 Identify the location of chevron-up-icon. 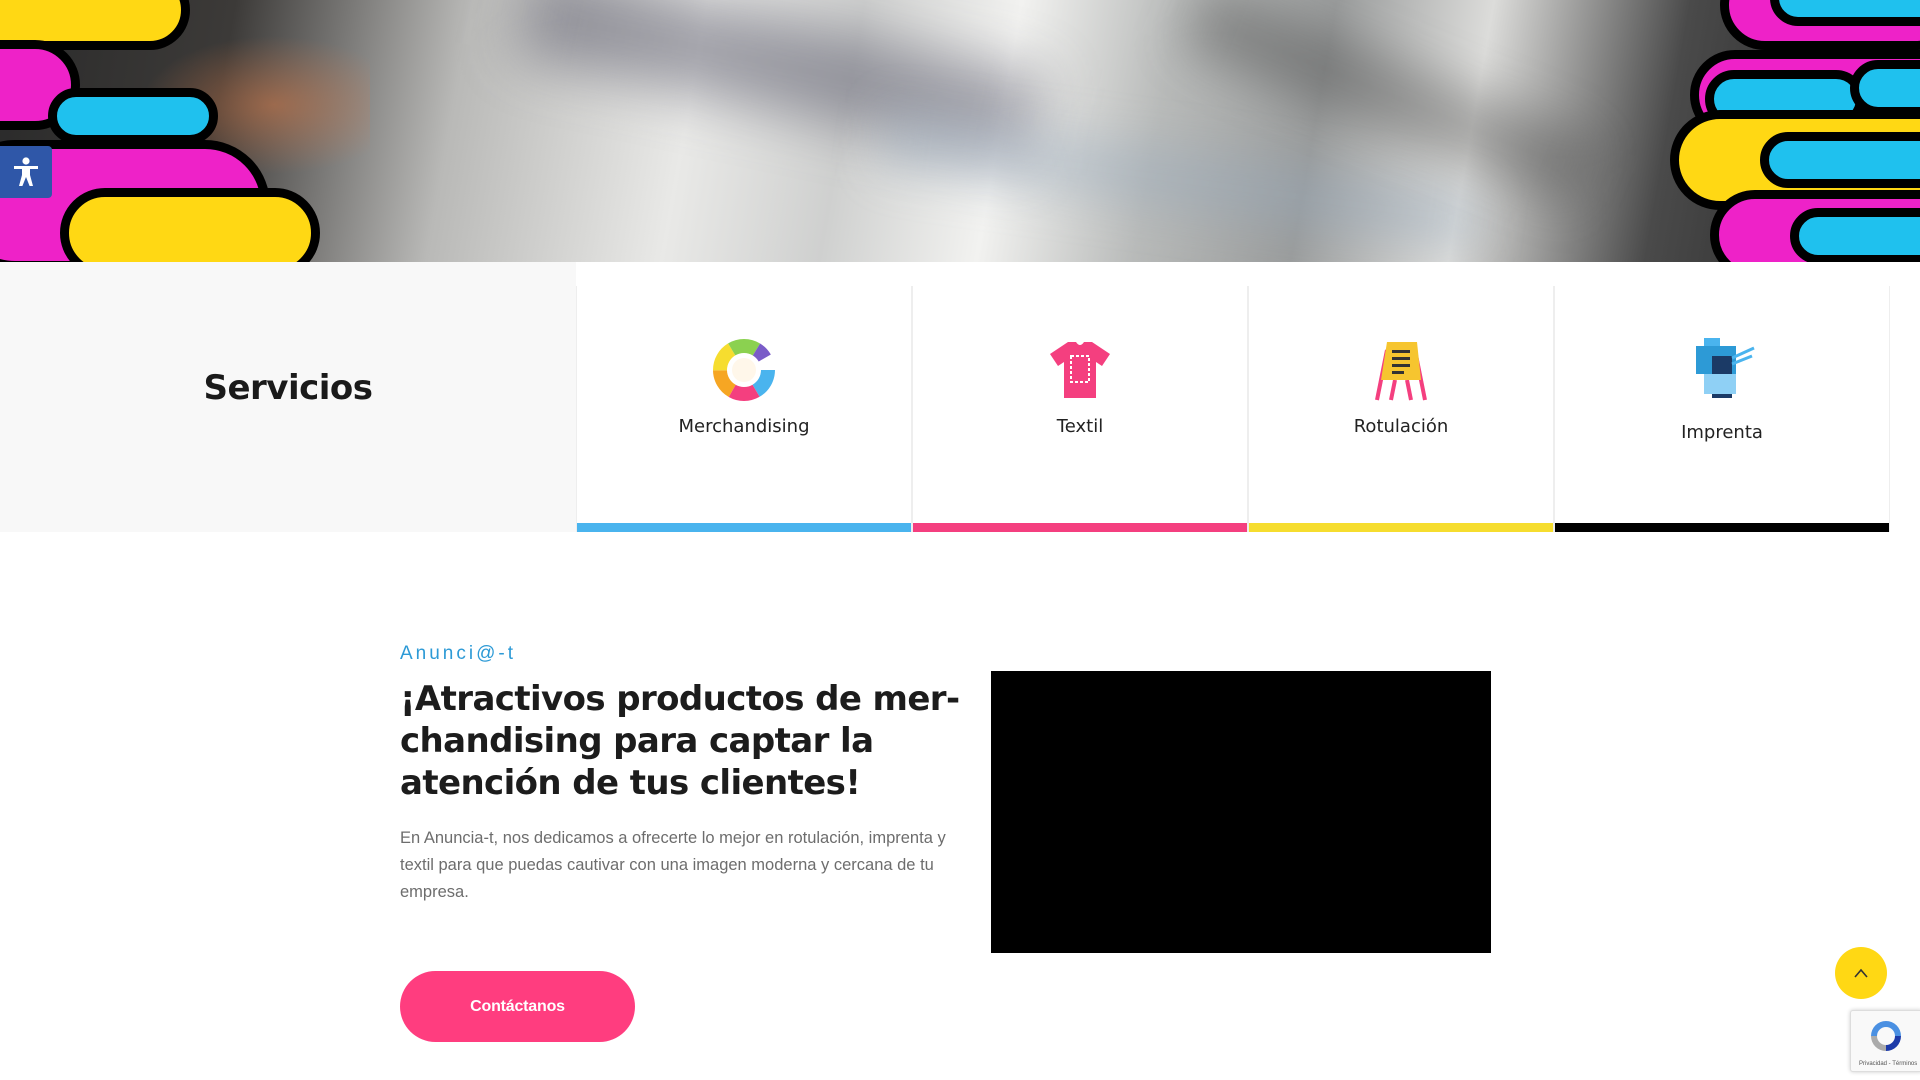
(1861, 973).